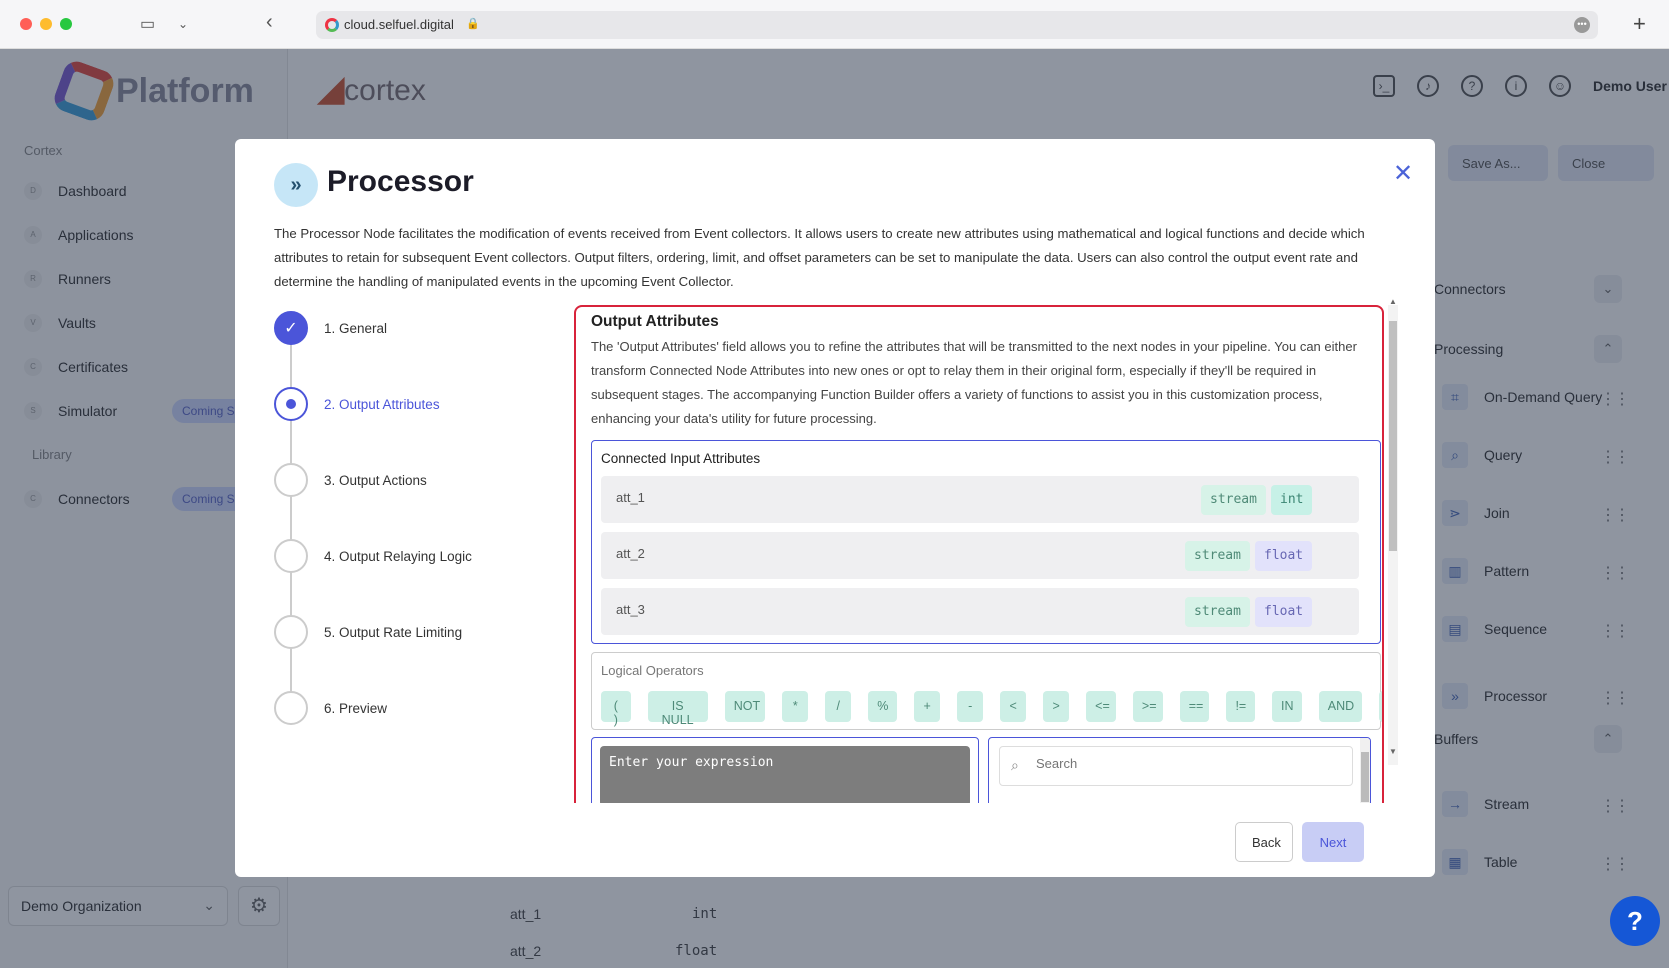 This screenshot has width=1669, height=968. What do you see at coordinates (1194, 706) in the screenshot?
I see `operator-button: ==` at bounding box center [1194, 706].